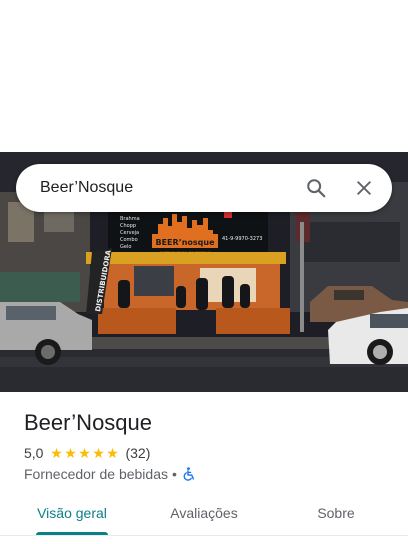 The height and width of the screenshot is (544, 408). Describe the element at coordinates (336, 519) in the screenshot. I see `tab-about: Sobre` at that location.